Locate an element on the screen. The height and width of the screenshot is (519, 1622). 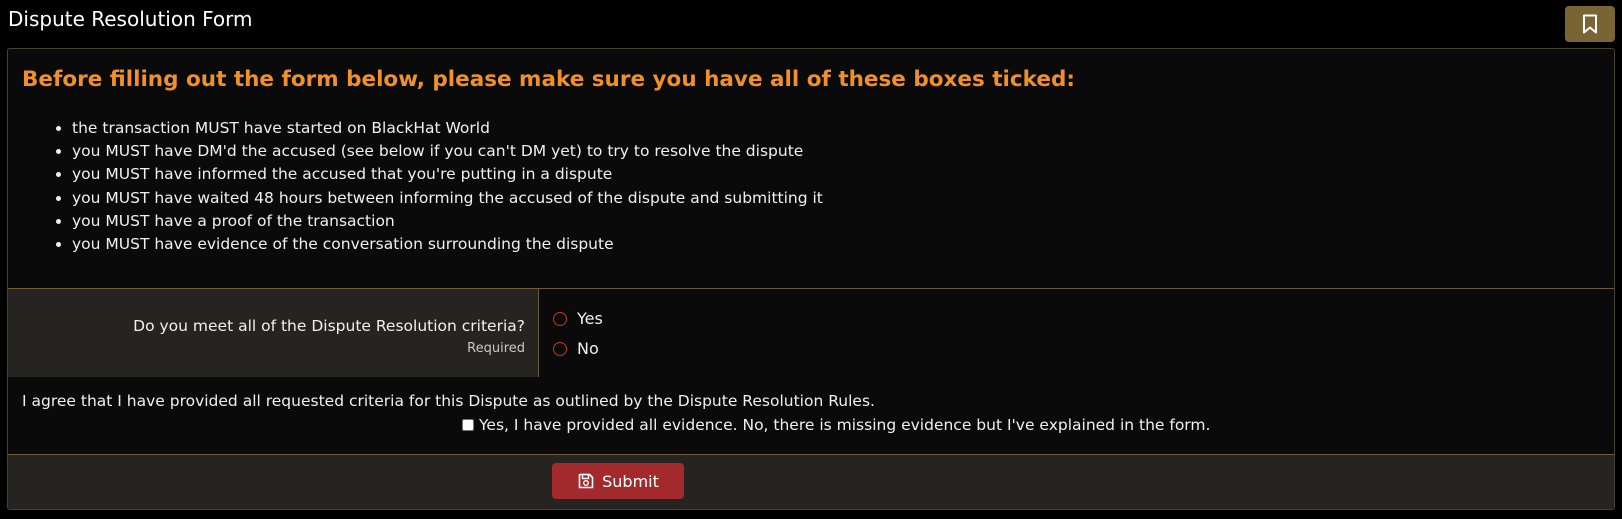
radio-option-no: No is located at coordinates (576, 348).